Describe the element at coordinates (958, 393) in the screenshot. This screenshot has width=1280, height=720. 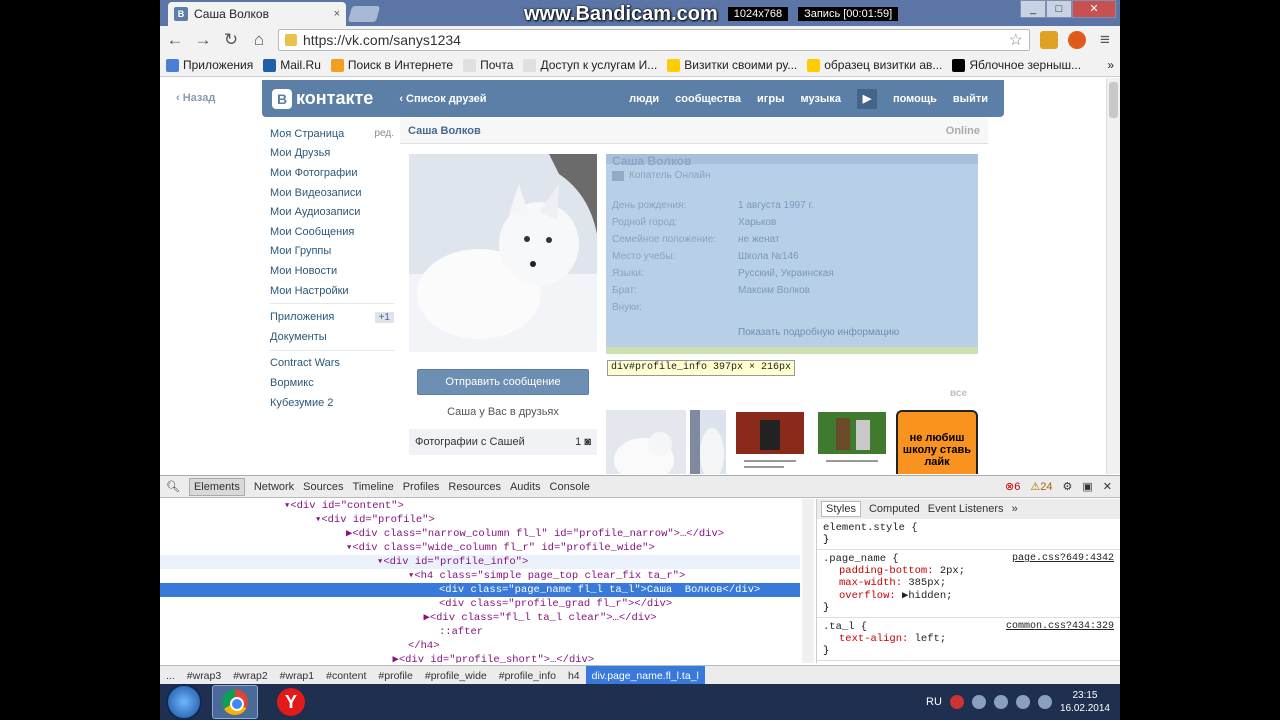
I see `all-photos-link: все` at that location.